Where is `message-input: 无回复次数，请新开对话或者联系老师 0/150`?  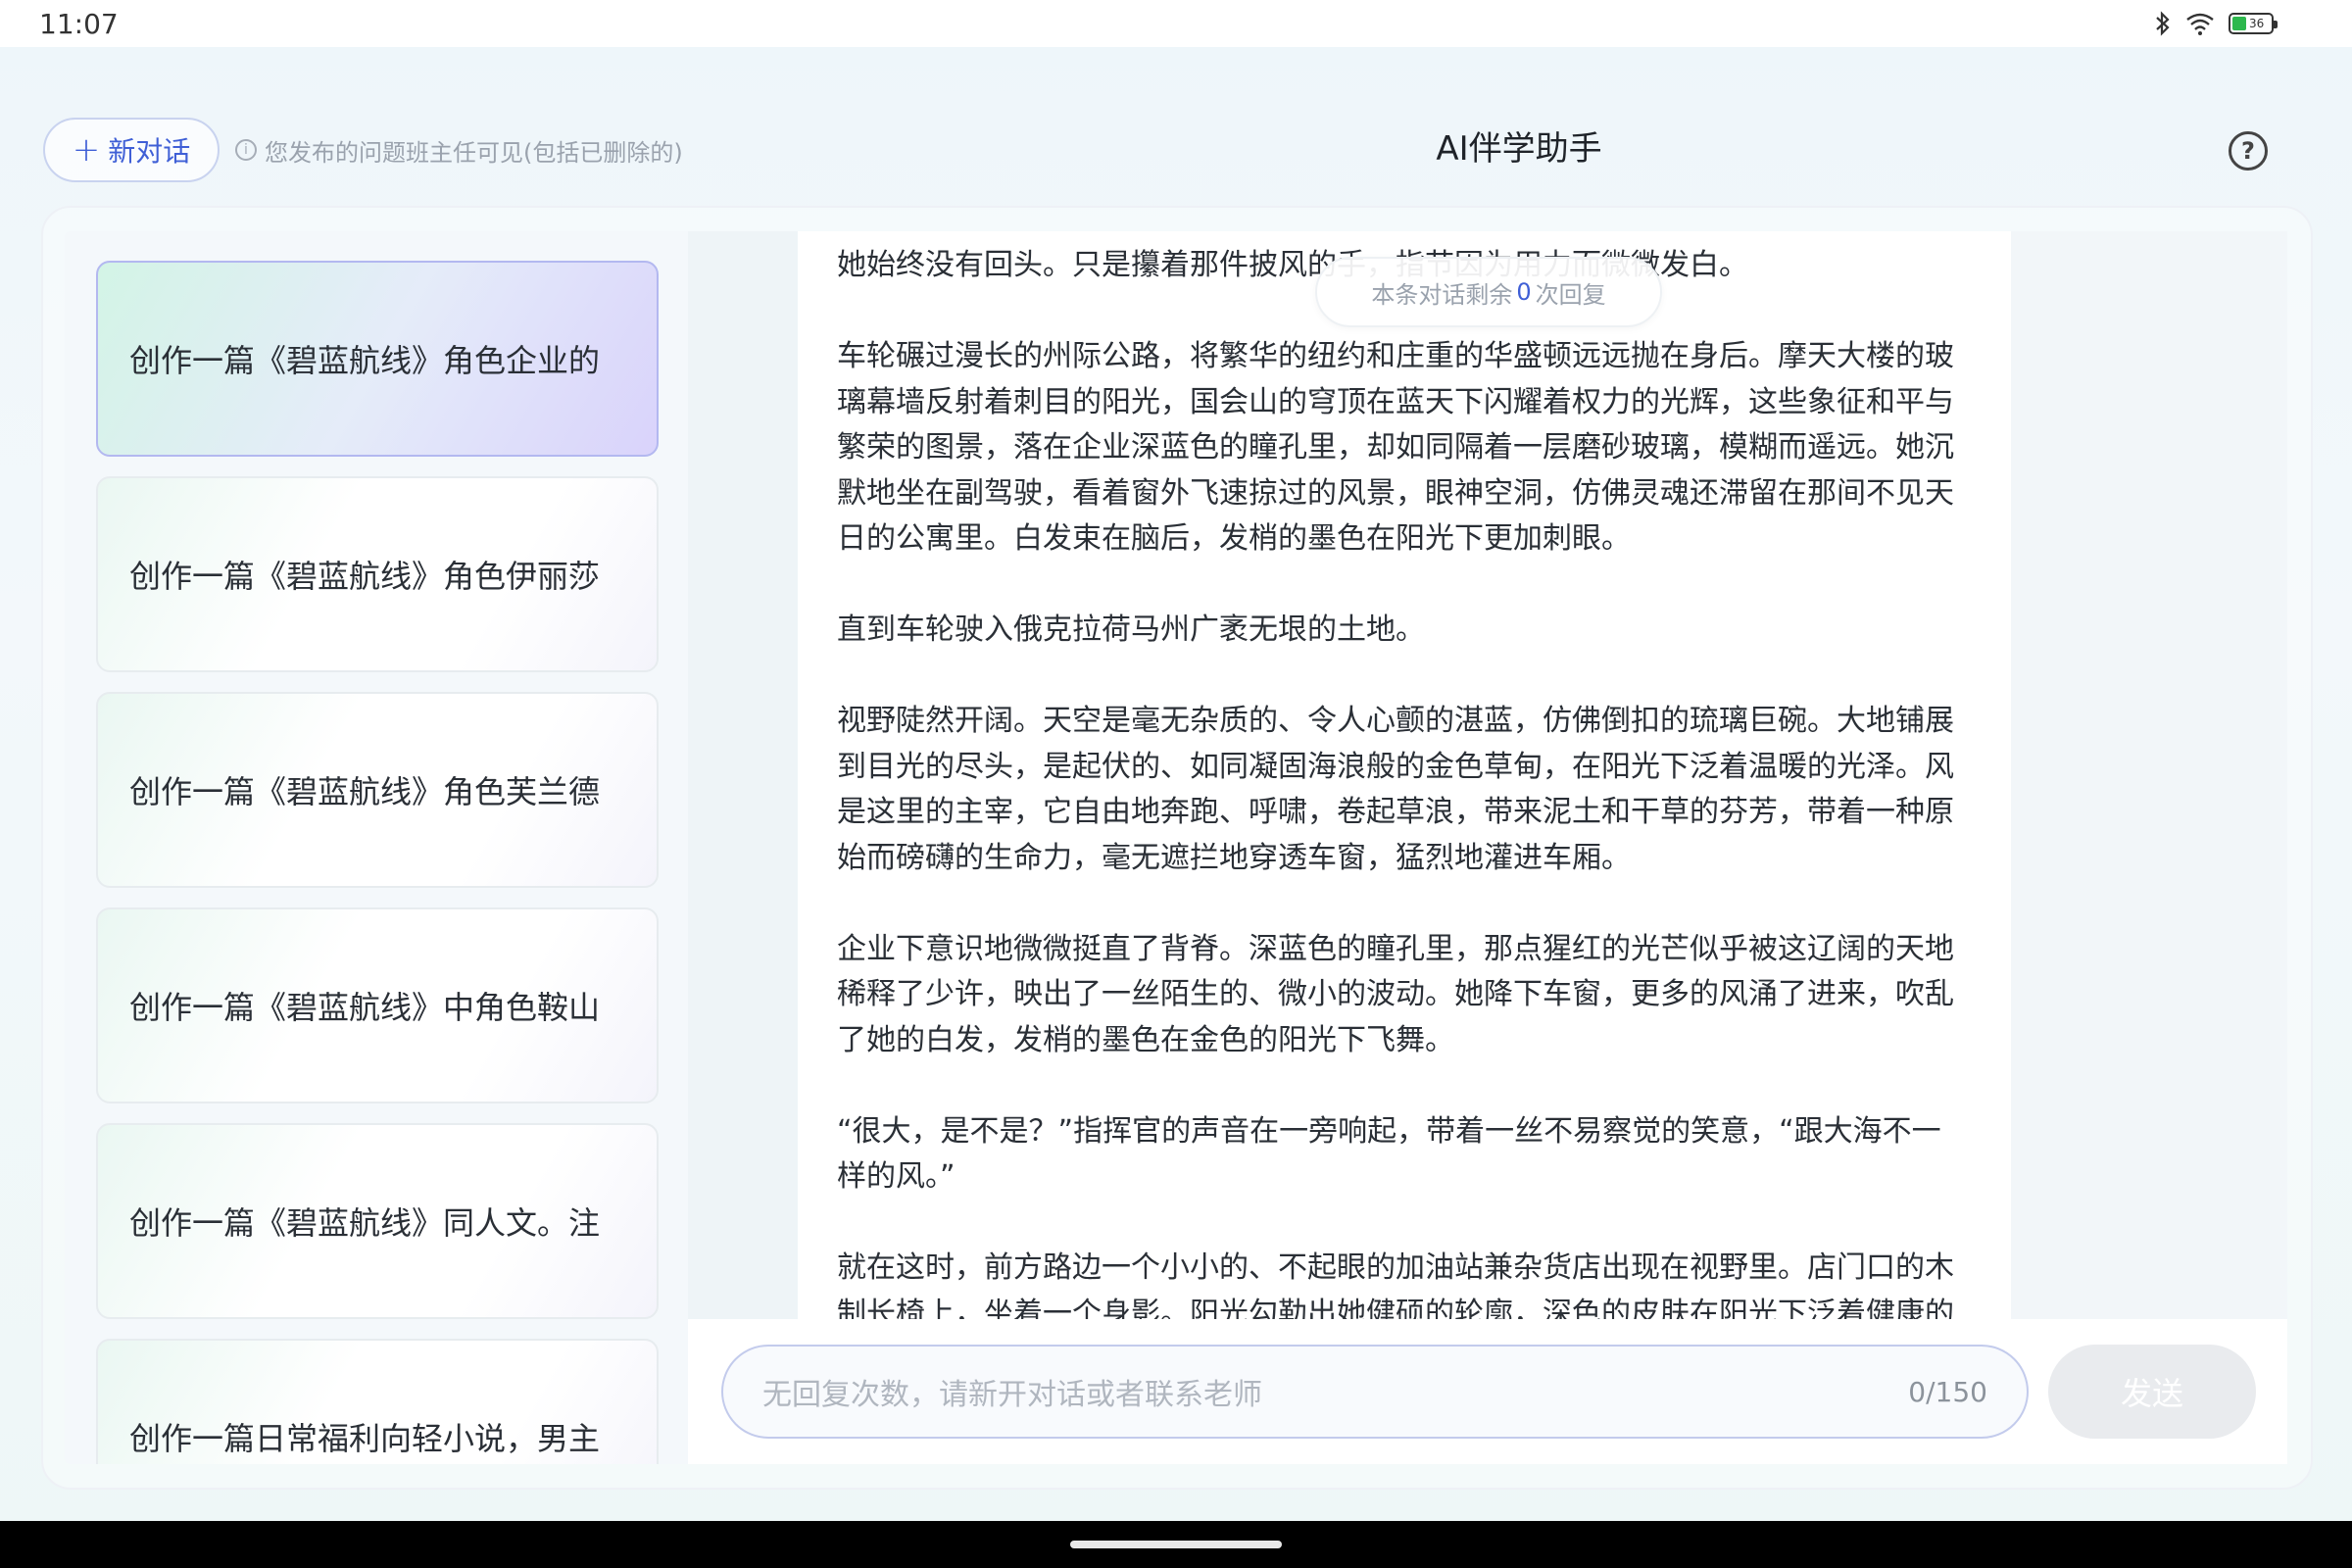
message-input: 无回复次数，请新开对话或者联系老师 0/150 is located at coordinates (1375, 1392).